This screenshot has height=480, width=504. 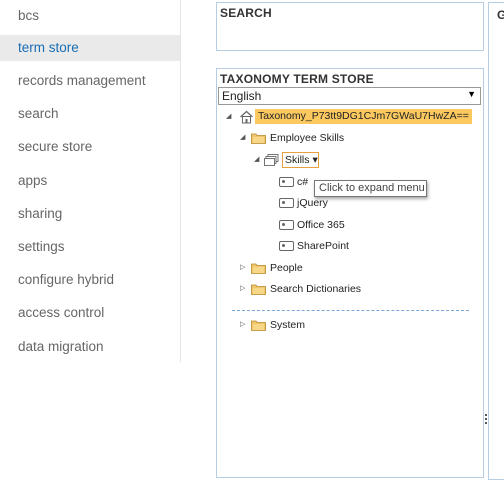 What do you see at coordinates (363, 116) in the screenshot?
I see `term-store-root-label: Taxonomy_P73tt9DG1CJm7GWaU7HwZA==` at bounding box center [363, 116].